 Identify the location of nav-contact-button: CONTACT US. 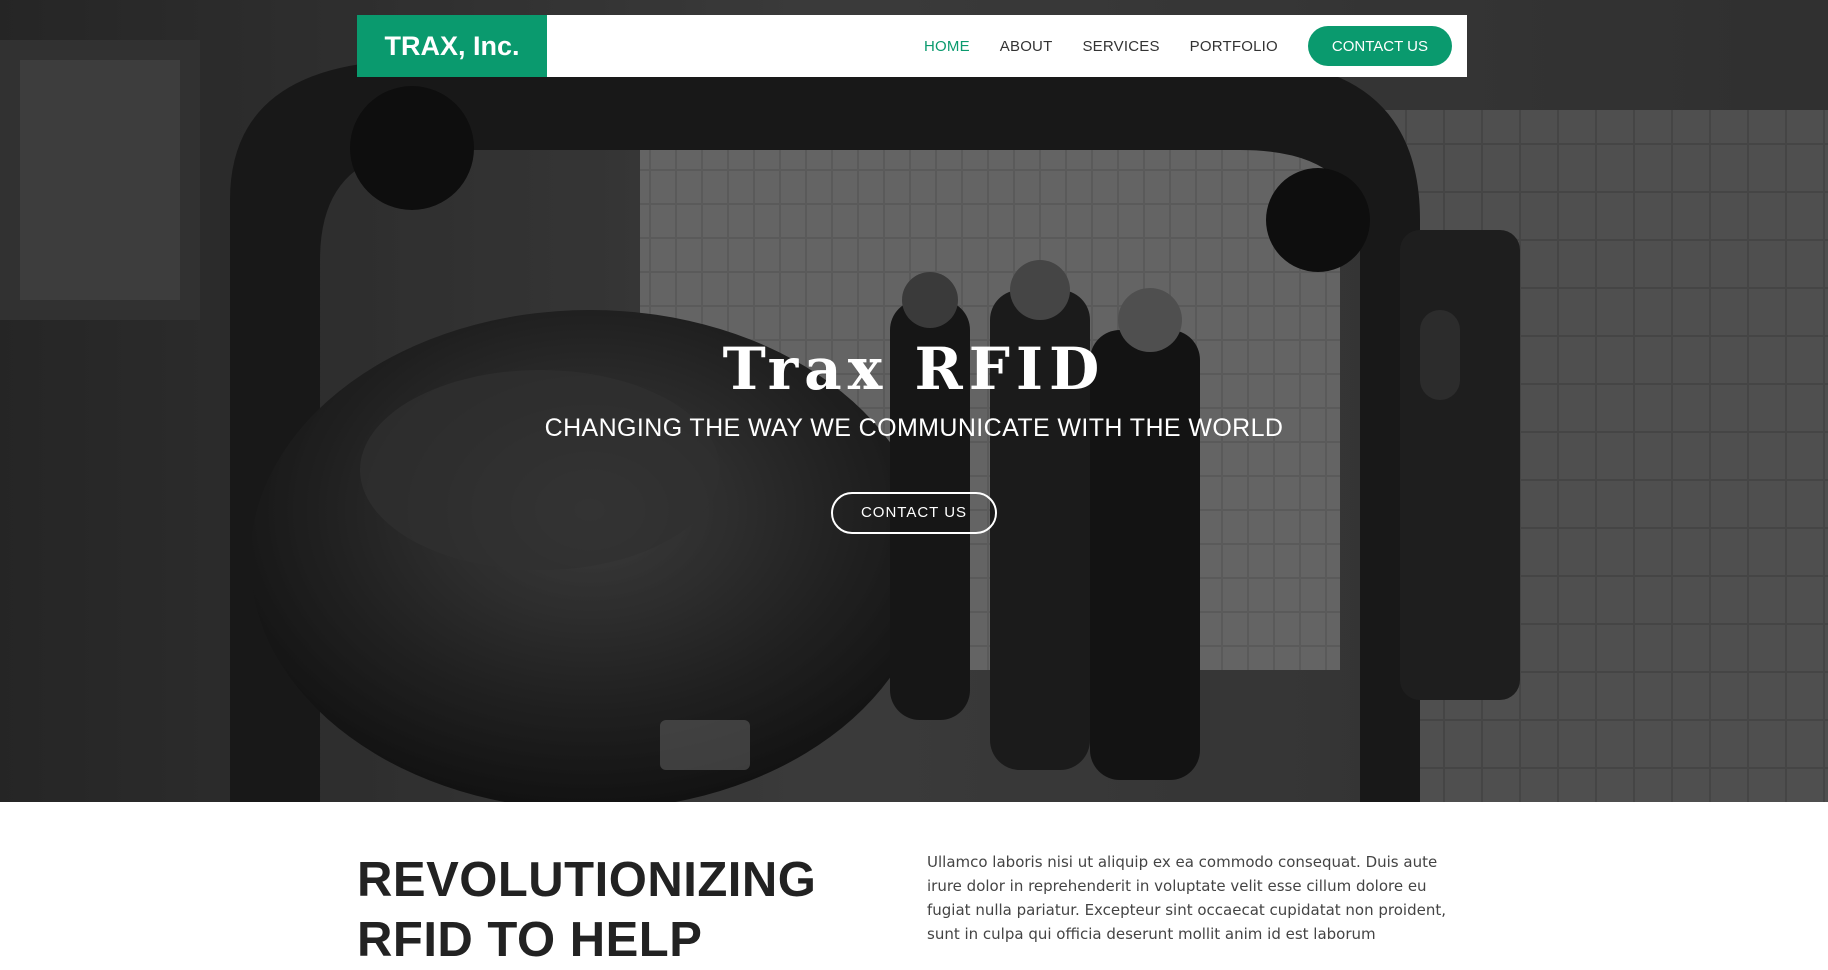
(1379, 46).